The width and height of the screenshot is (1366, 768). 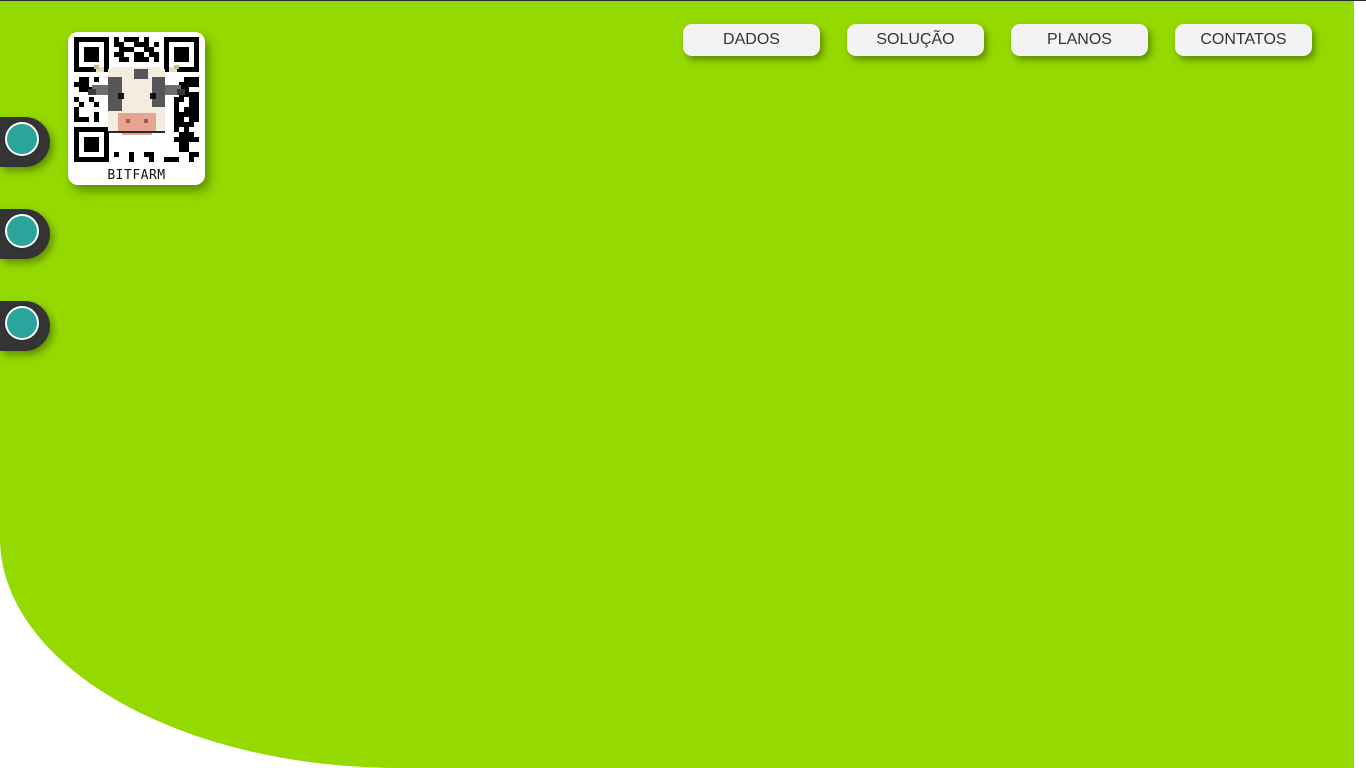 What do you see at coordinates (136, 175) in the screenshot?
I see `logo-text: BITFARM` at bounding box center [136, 175].